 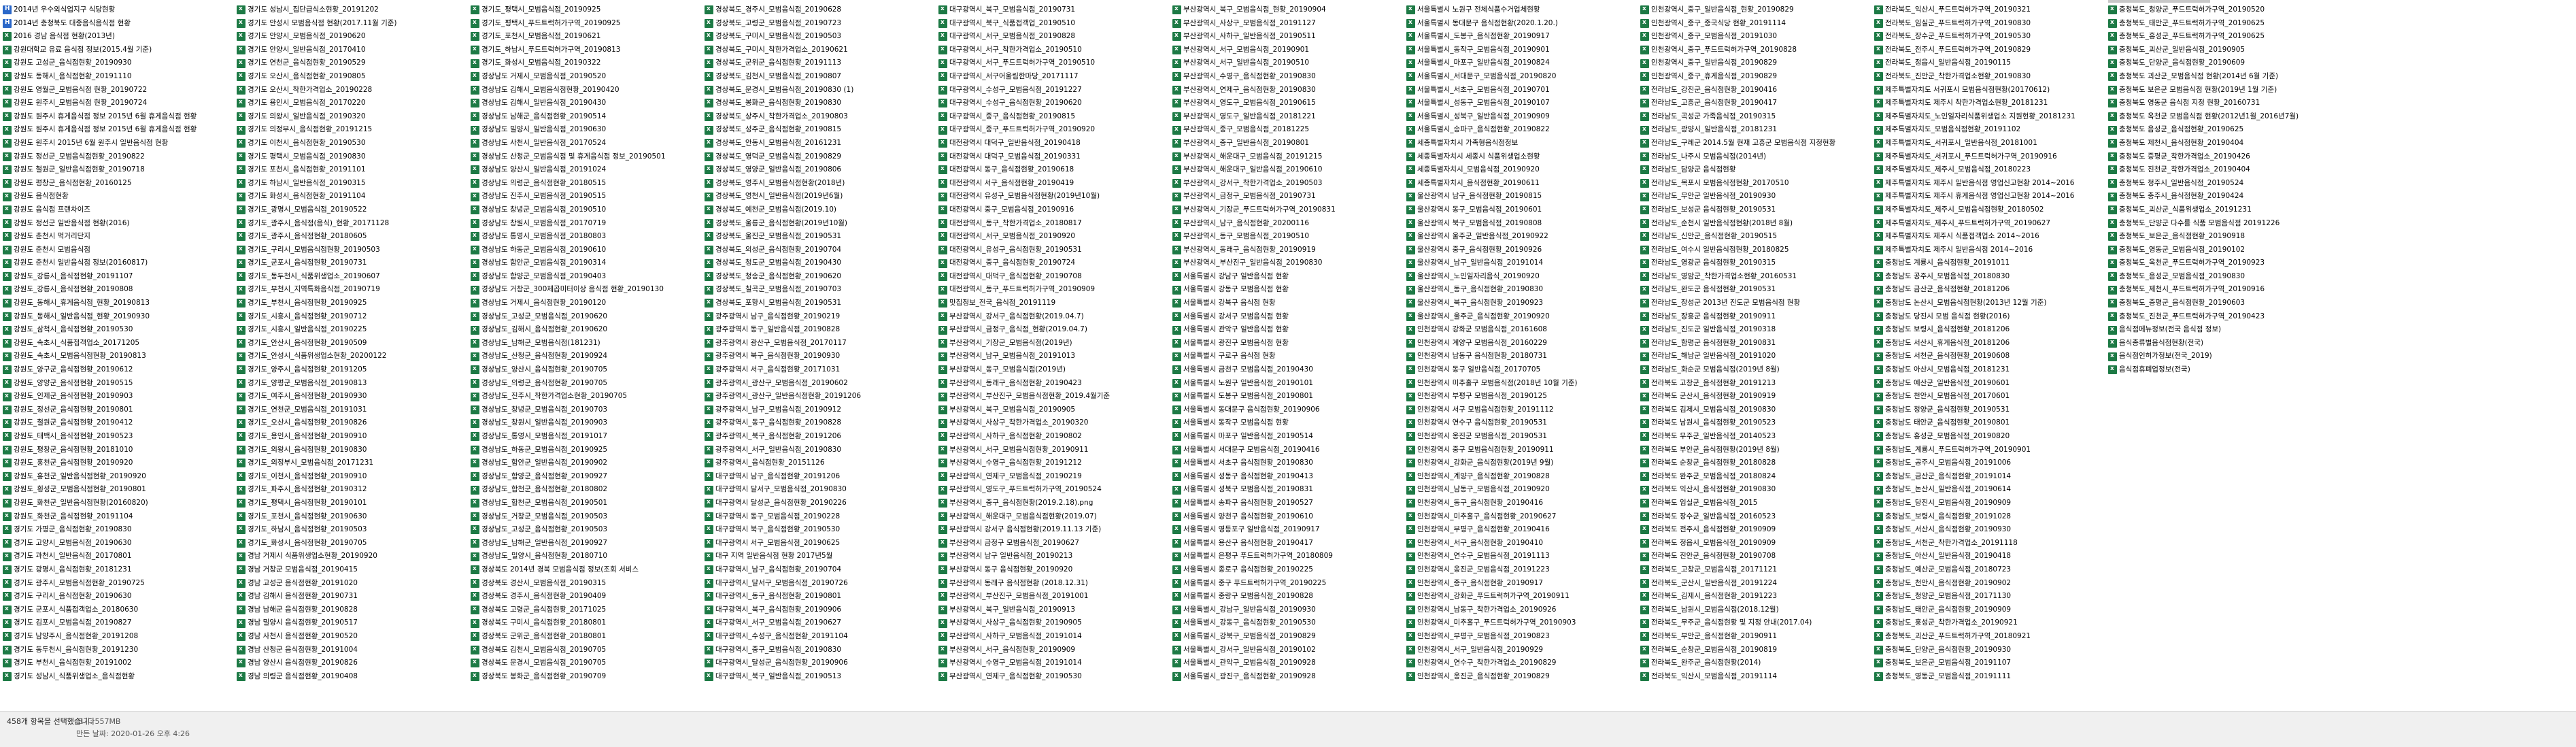 I want to click on file-item: 경기도 군포시_식품접객업소_20180630, so click(x=117, y=610).